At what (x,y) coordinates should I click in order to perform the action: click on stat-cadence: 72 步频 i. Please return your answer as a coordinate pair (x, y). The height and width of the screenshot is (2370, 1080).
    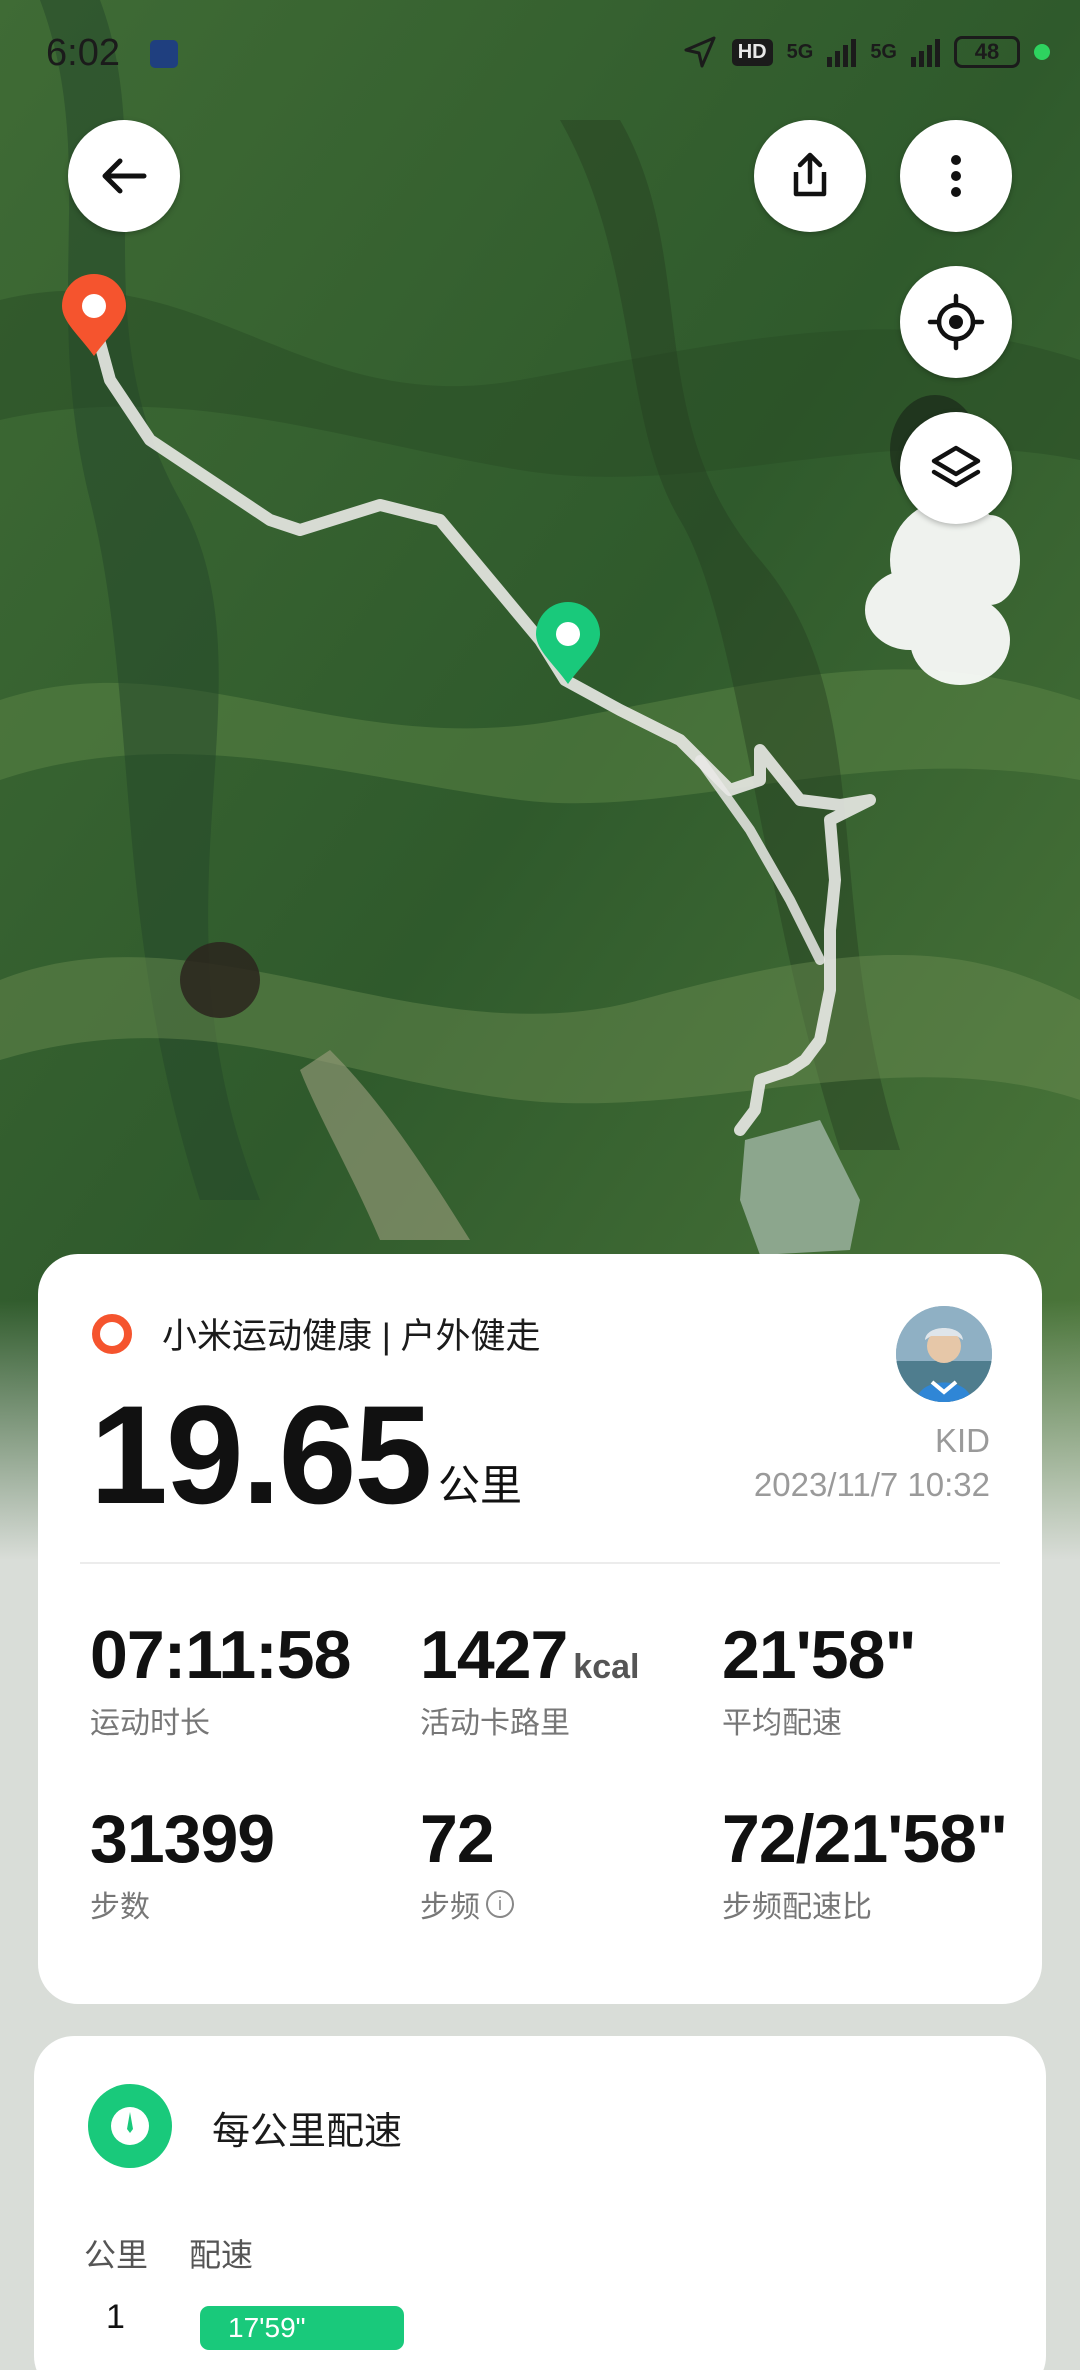
    Looking at the image, I should click on (467, 1863).